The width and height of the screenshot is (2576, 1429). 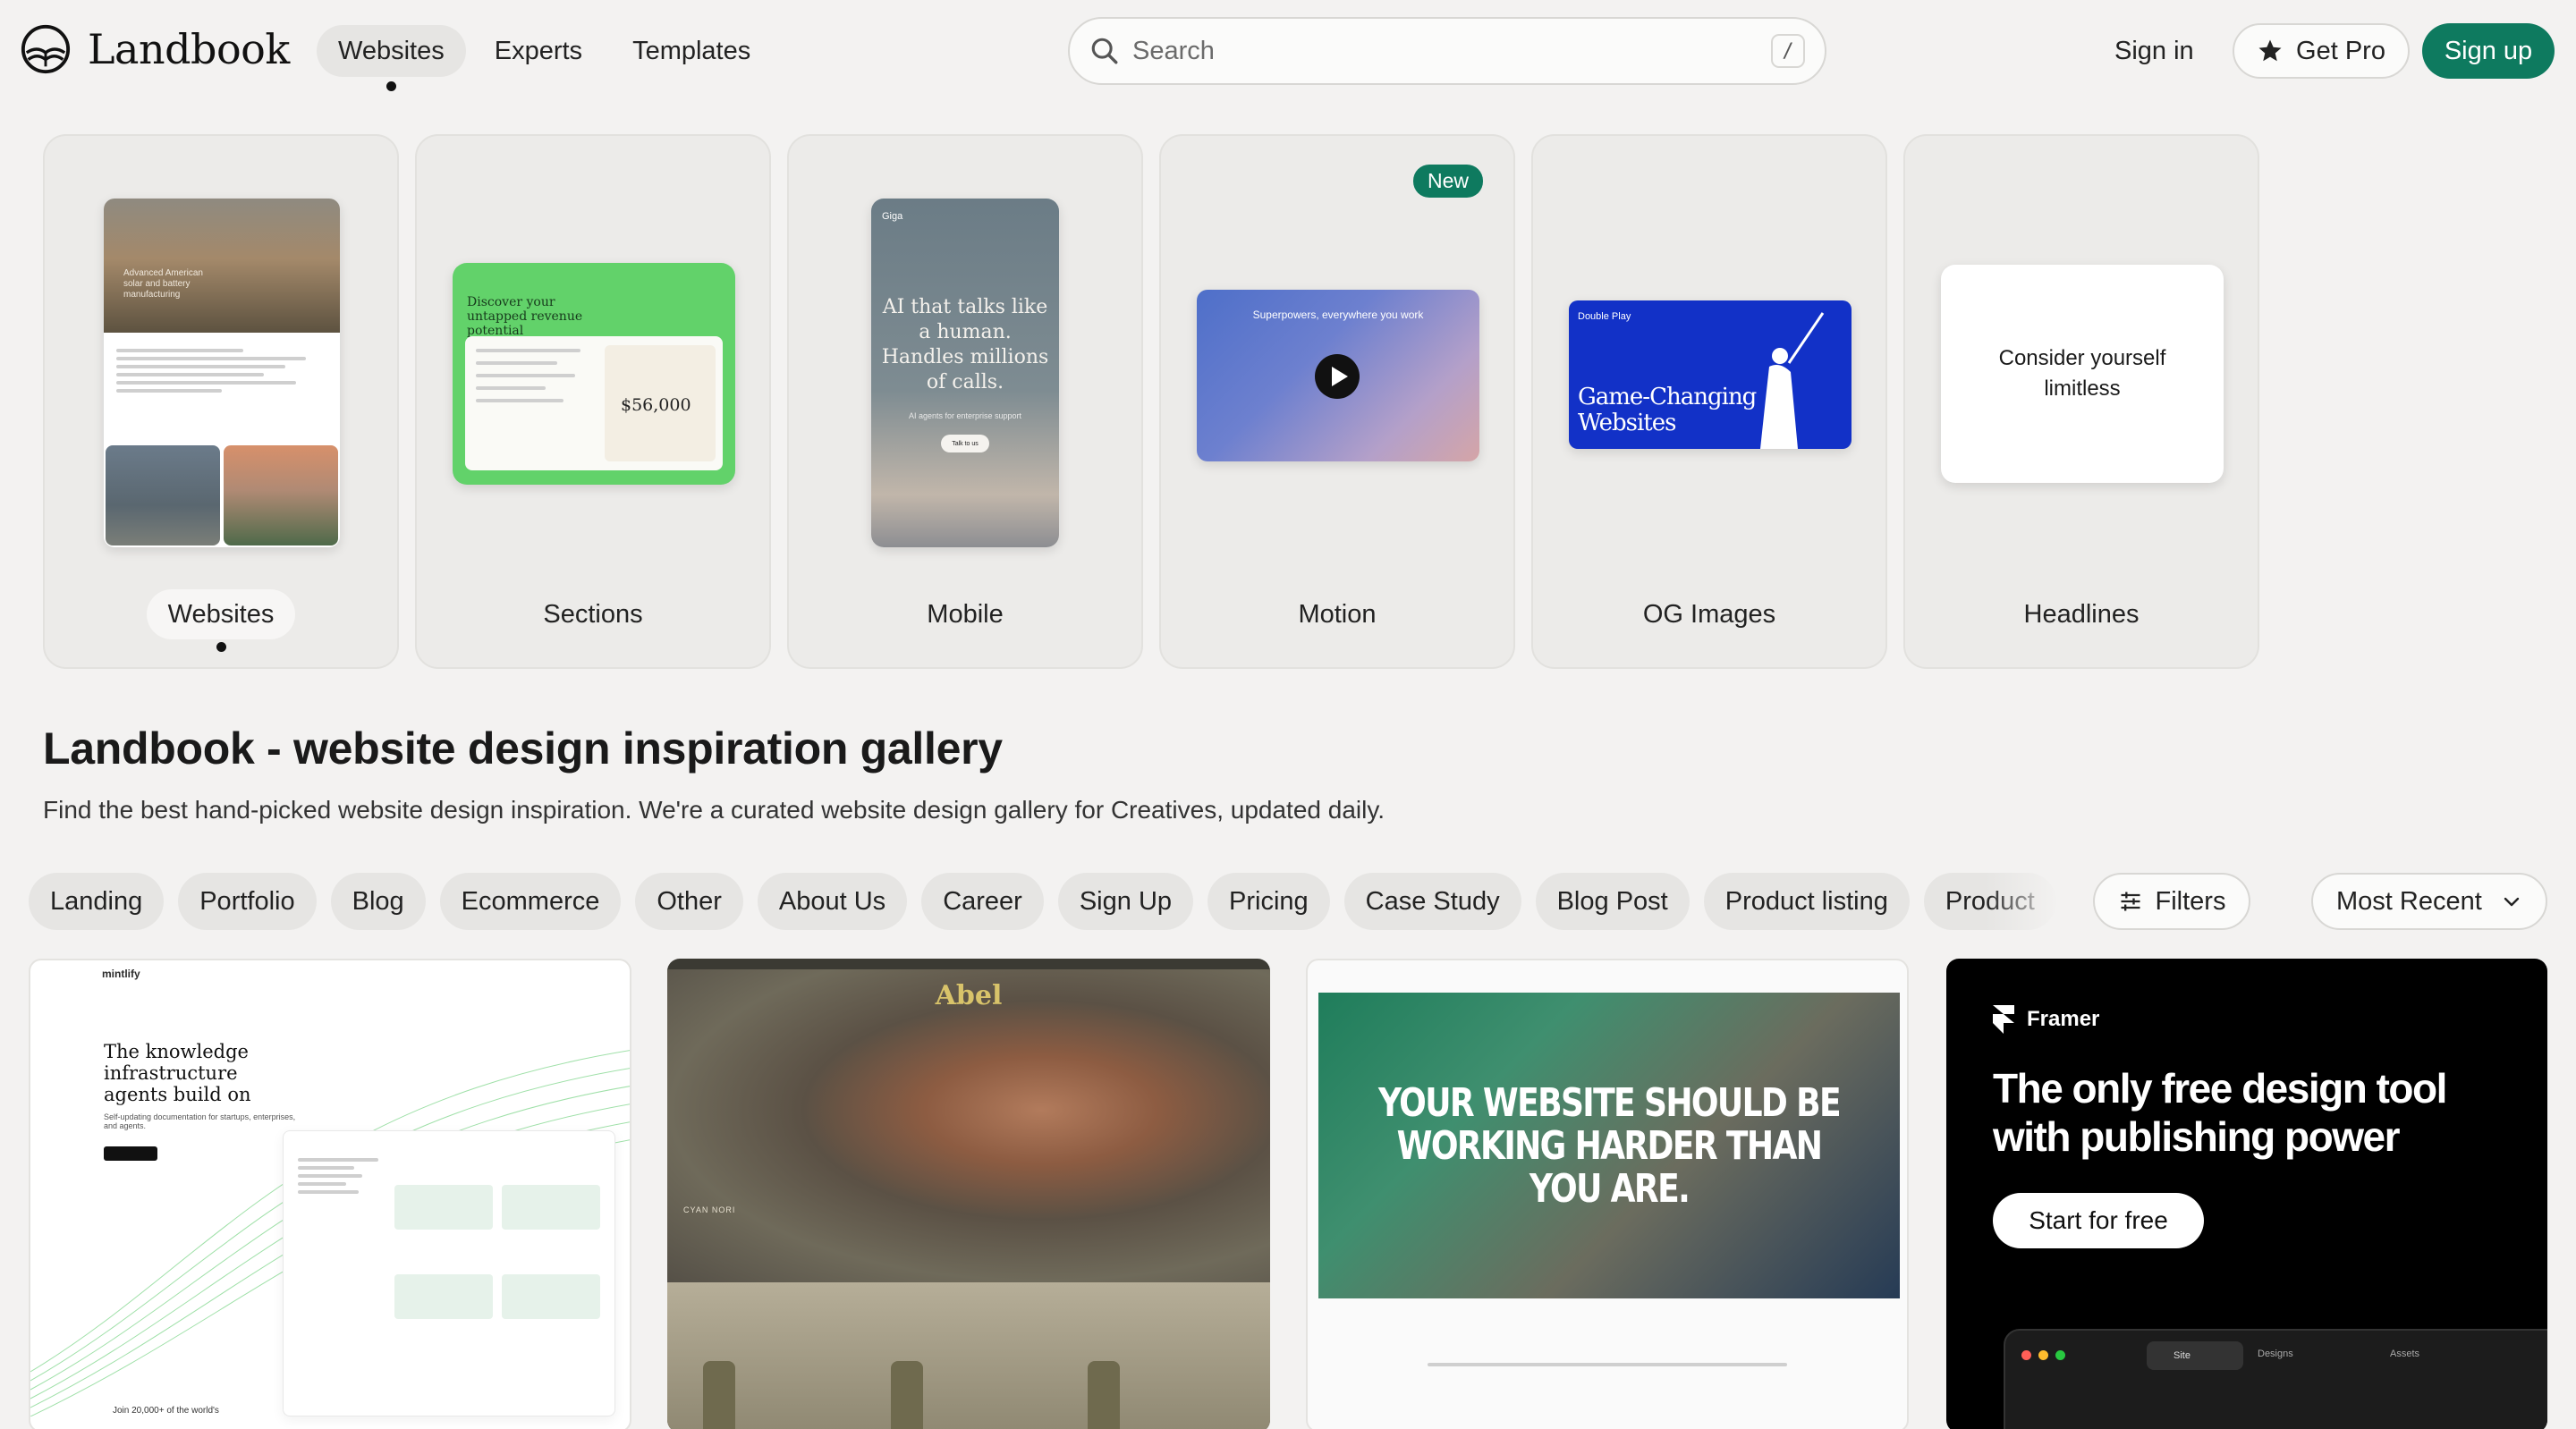 I want to click on chip-landing: Landing, so click(x=97, y=901).